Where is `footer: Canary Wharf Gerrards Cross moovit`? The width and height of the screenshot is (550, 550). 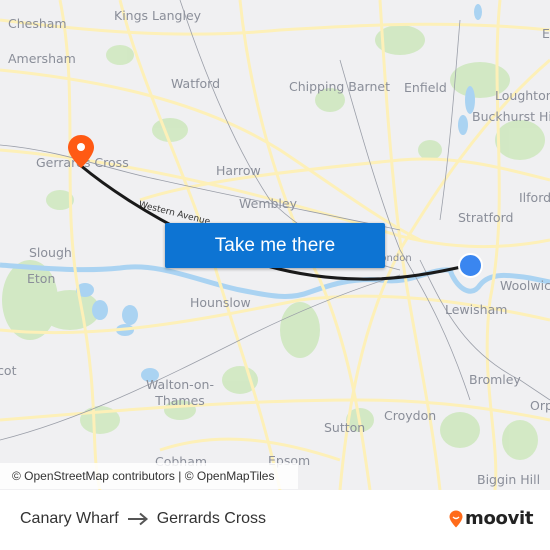
footer: Canary Wharf Gerrards Cross moovit is located at coordinates (275, 520).